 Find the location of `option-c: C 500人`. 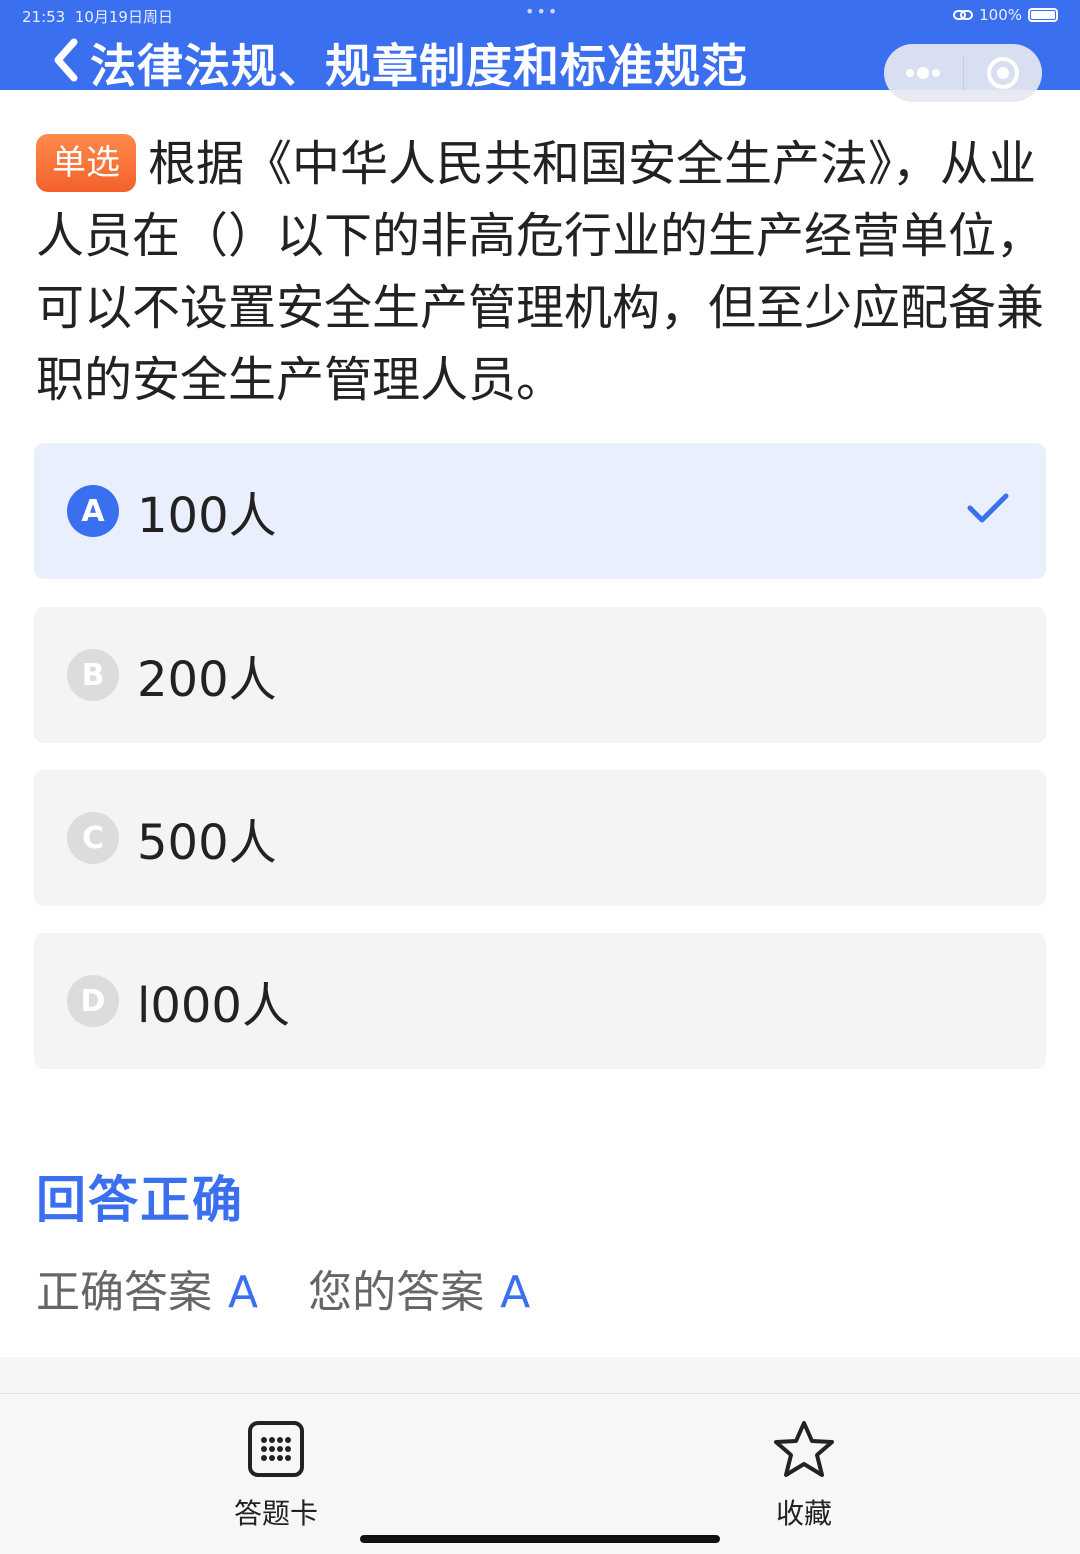

option-c: C 500人 is located at coordinates (540, 838).